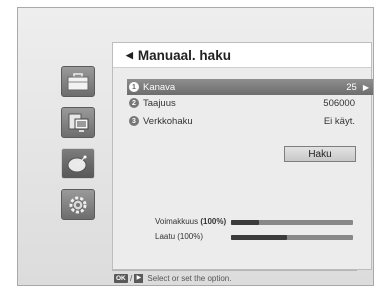 The height and width of the screenshot is (302, 390). I want to click on back-triangle-icon: ◀, so click(129, 55).